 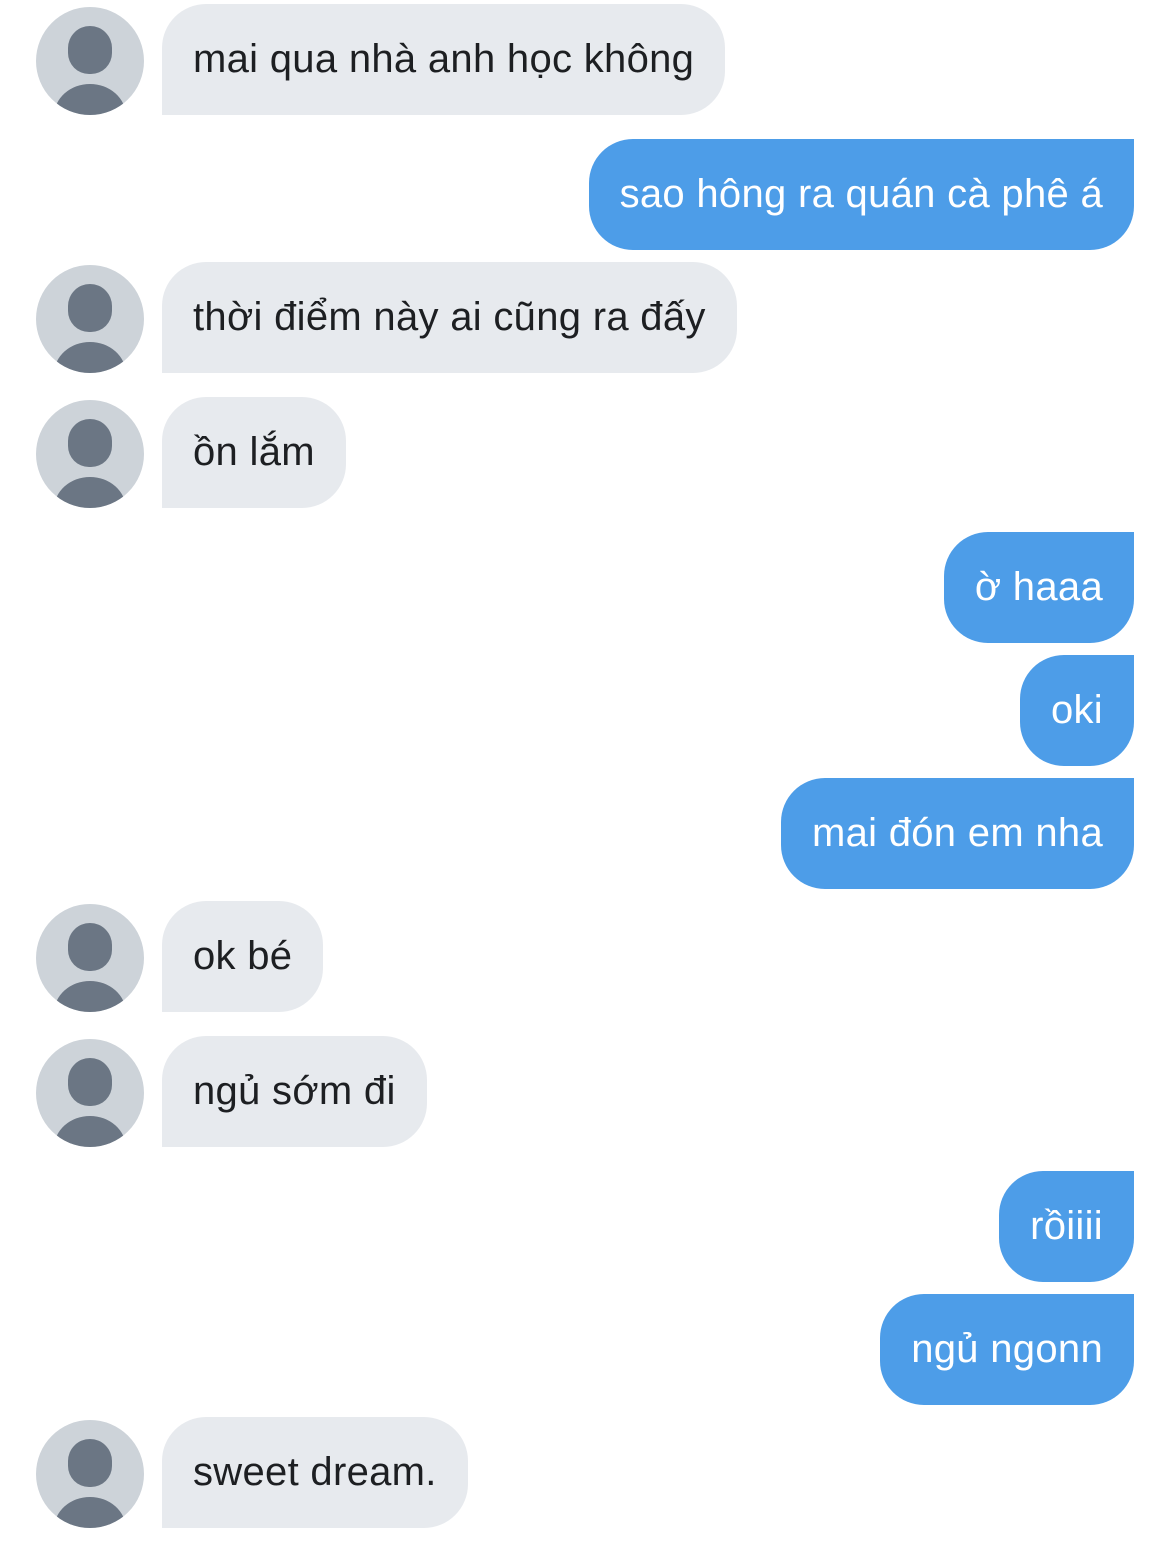 I want to click on message-row: ok bé, so click(x=585, y=957).